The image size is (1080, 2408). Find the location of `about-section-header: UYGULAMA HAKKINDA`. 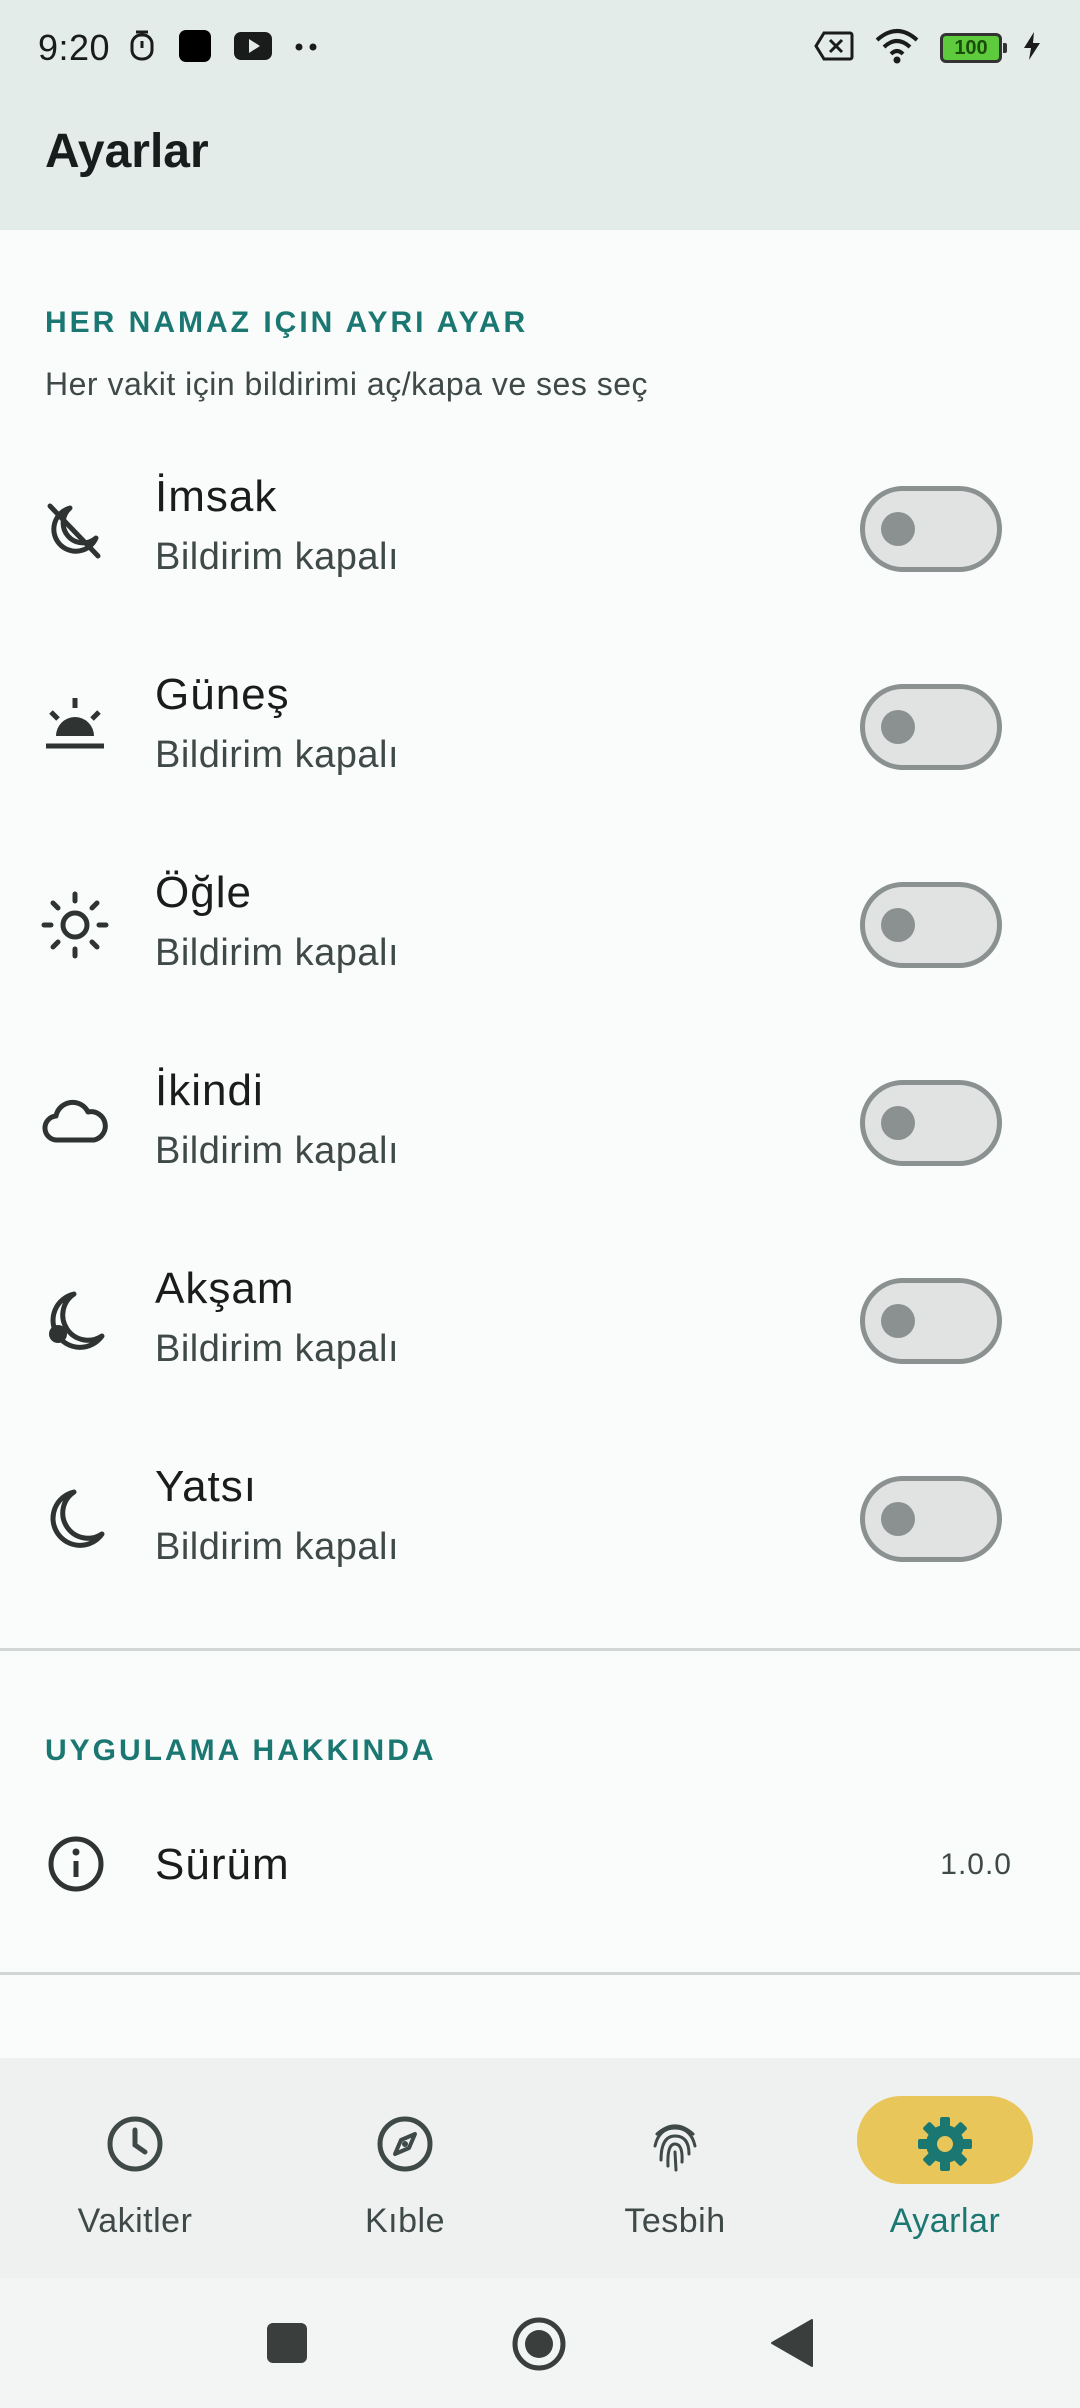

about-section-header: UYGULAMA HAKKINDA is located at coordinates (241, 1750).